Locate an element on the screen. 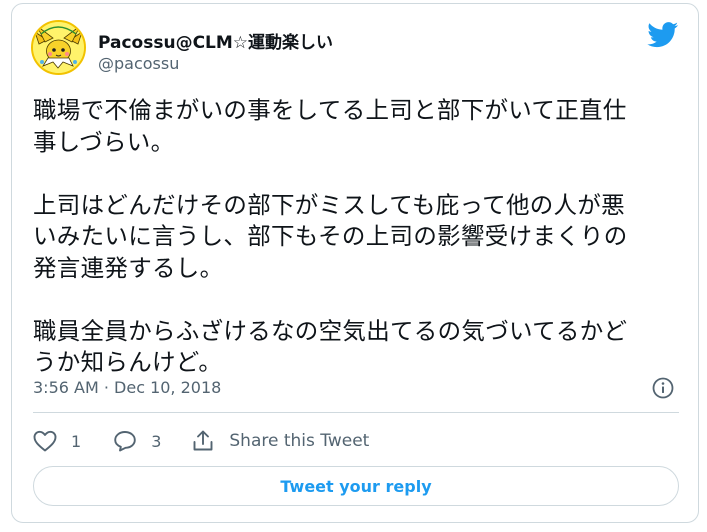 This screenshot has height=532, width=707. avatar is located at coordinates (58, 47).